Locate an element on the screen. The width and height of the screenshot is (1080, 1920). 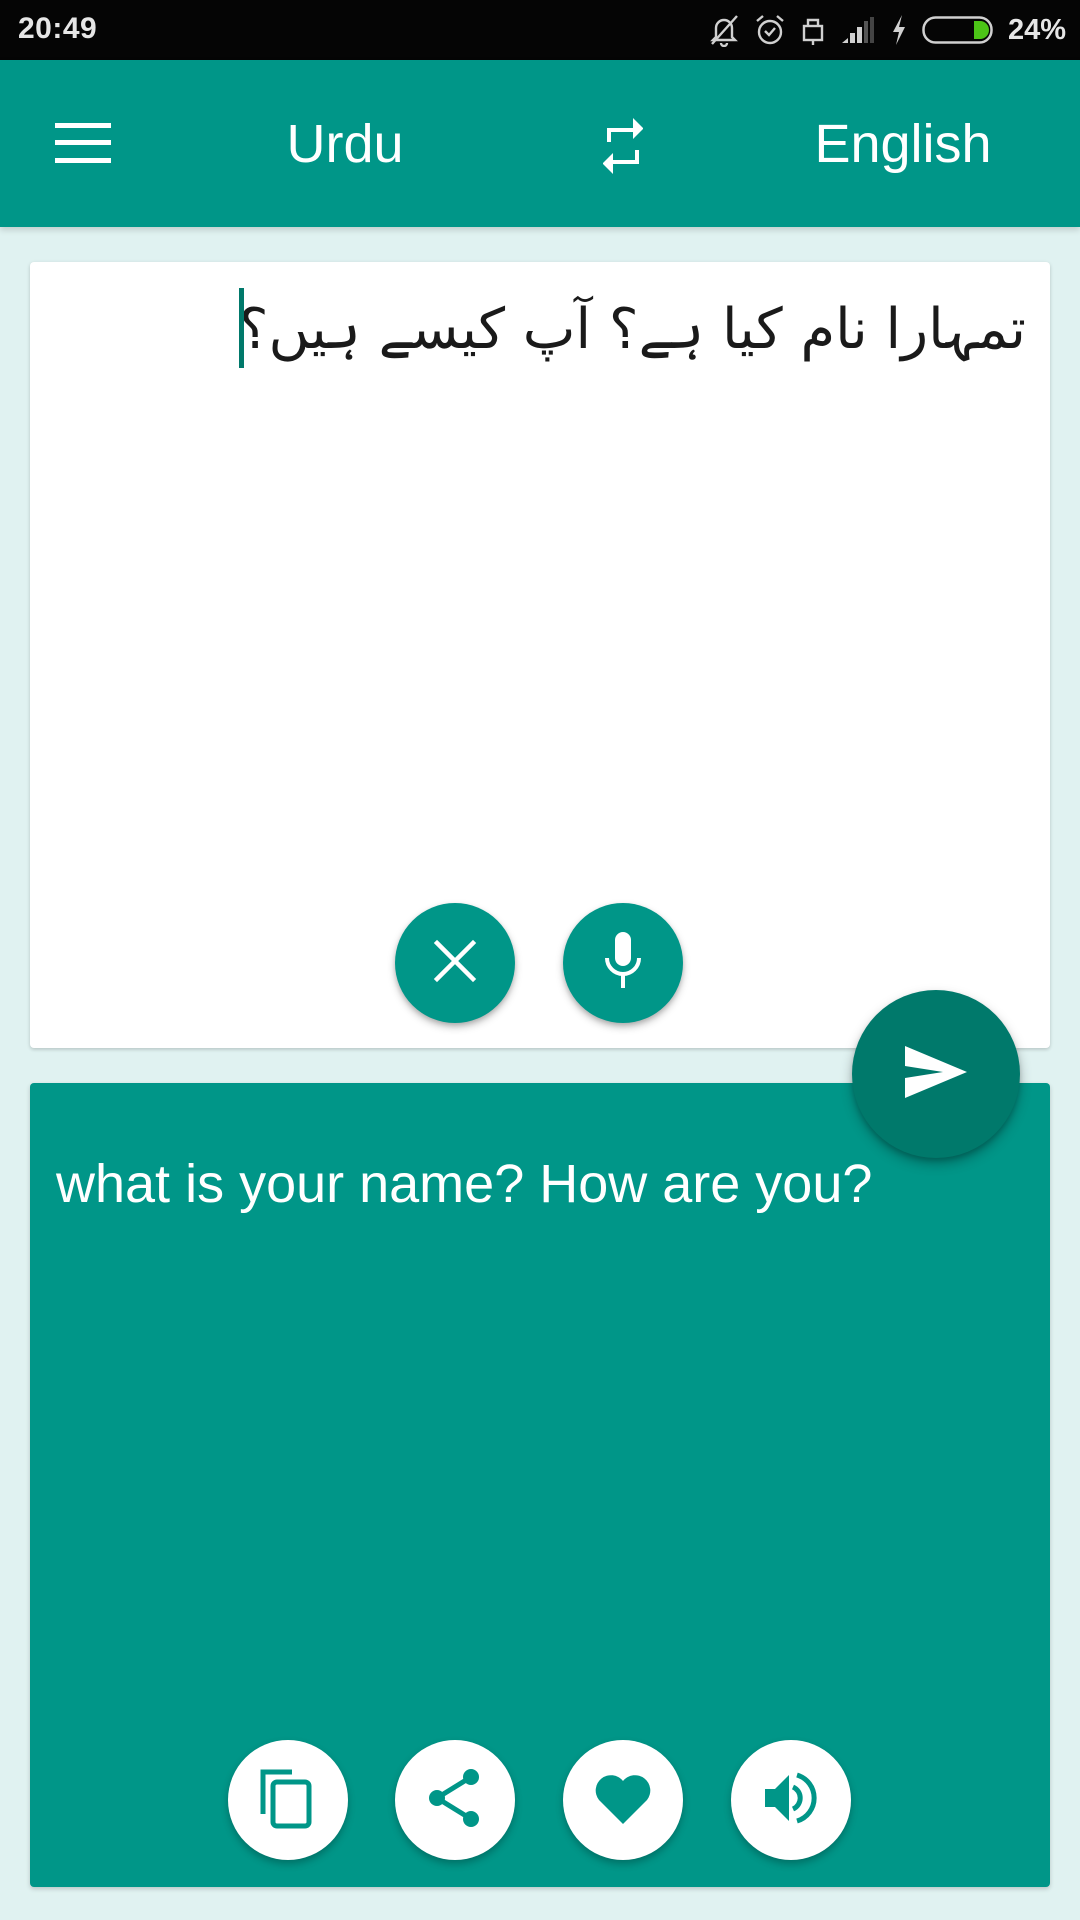
status-time: 20:49 is located at coordinates (58, 28).